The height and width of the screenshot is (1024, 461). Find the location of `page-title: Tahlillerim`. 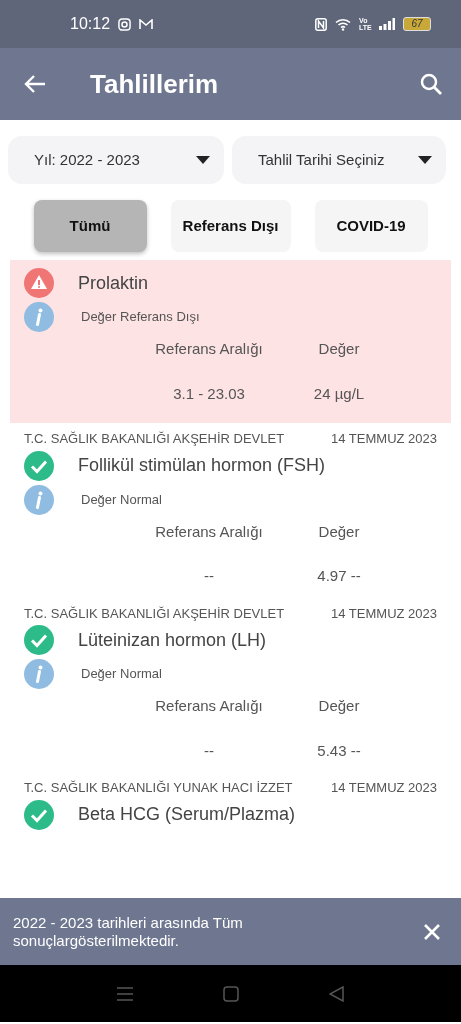

page-title: Tahlillerim is located at coordinates (154, 84).